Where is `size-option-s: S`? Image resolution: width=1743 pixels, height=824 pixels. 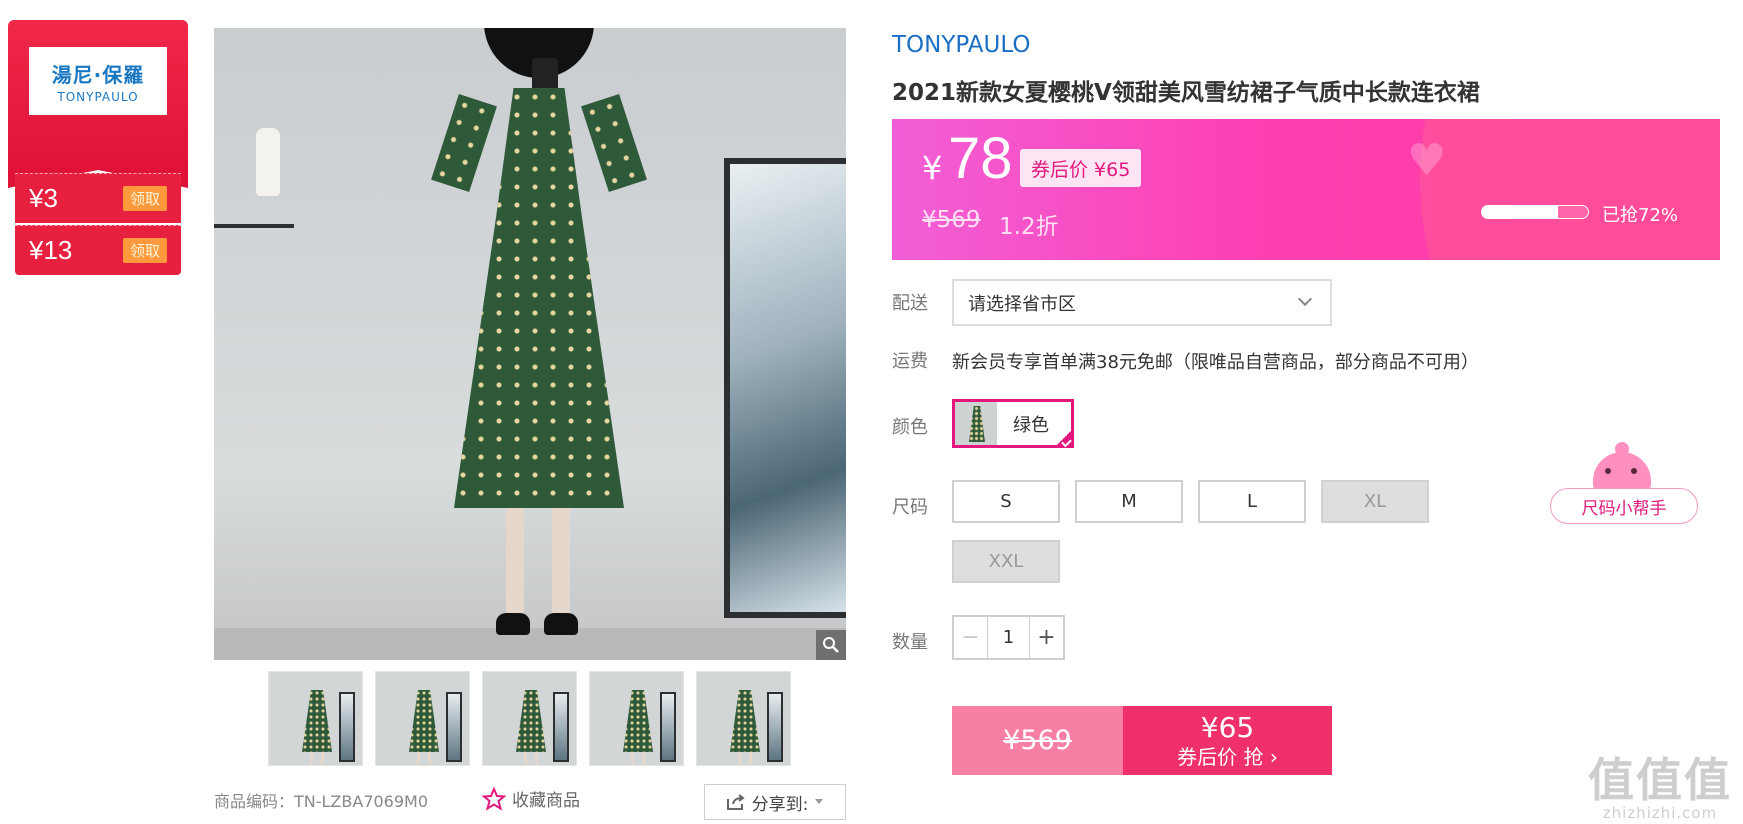 size-option-s: S is located at coordinates (1006, 501).